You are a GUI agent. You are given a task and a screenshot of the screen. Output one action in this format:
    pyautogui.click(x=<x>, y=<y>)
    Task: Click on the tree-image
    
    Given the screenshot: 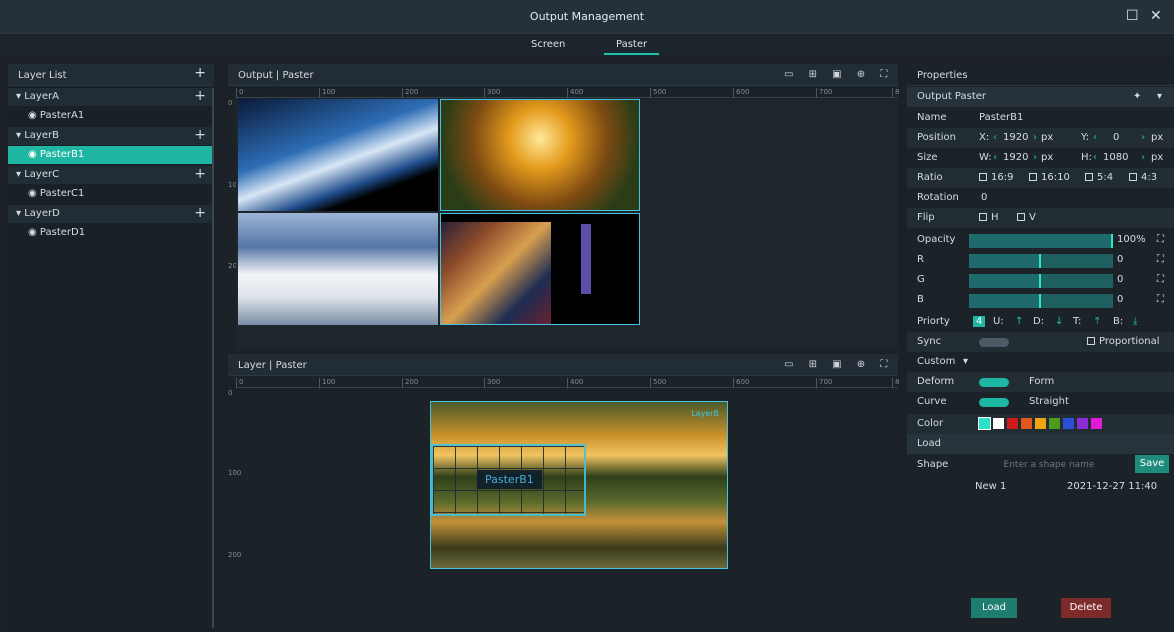 What is the action you would take?
    pyautogui.click(x=540, y=155)
    